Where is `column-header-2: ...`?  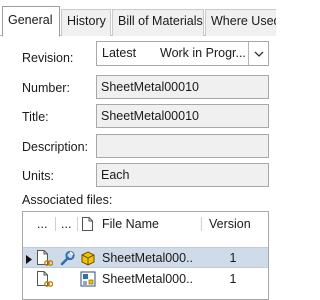
column-header-2: ... is located at coordinates (66, 224).